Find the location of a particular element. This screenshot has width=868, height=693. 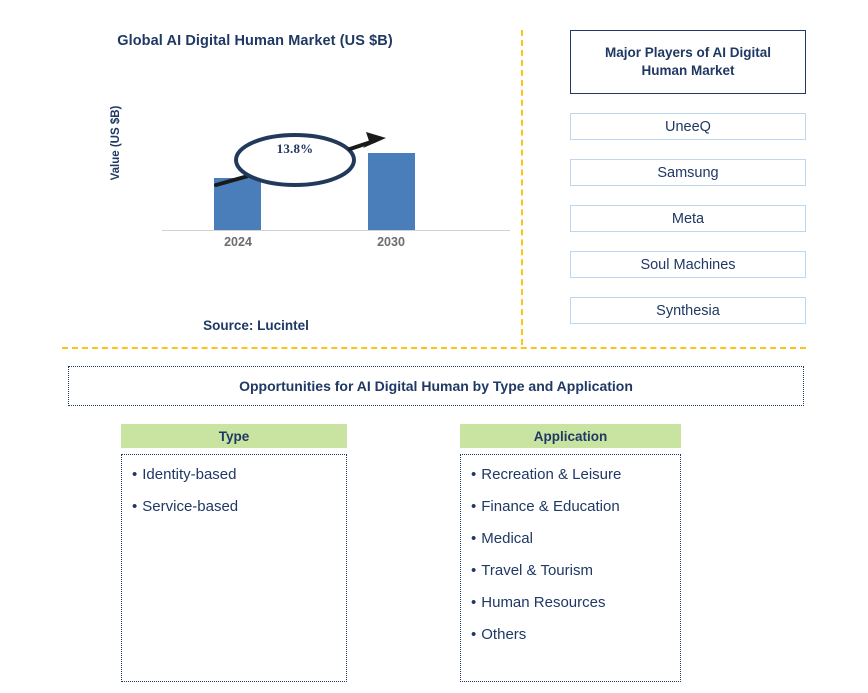

list-item-label: Identity-based is located at coordinates (189, 474).